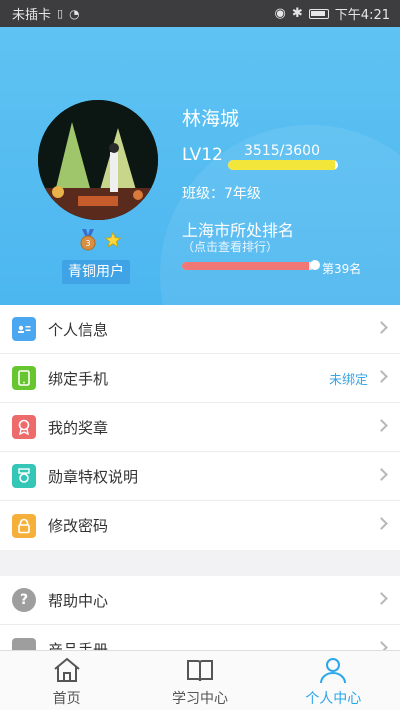  Describe the element at coordinates (74, 13) in the screenshot. I see `wifi-icon: ◔` at that location.